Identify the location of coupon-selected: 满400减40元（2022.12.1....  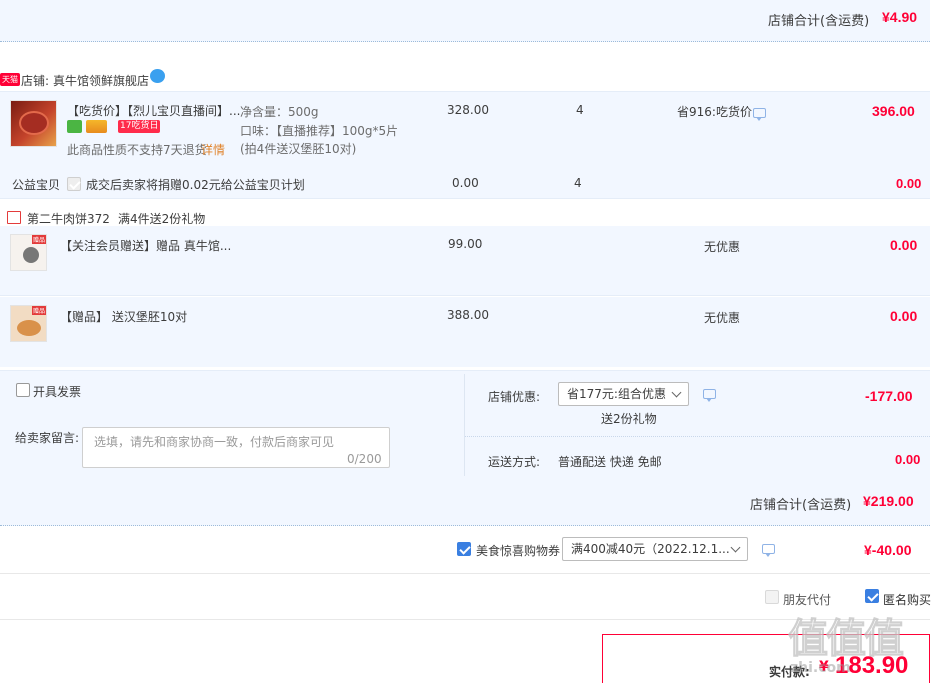
(650, 549).